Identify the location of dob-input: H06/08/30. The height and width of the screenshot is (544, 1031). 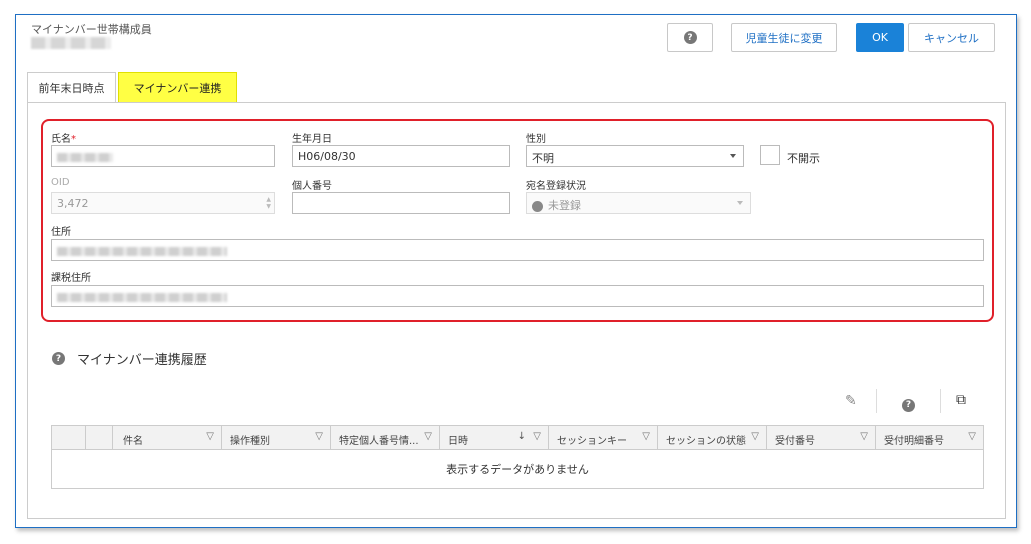
(401, 156).